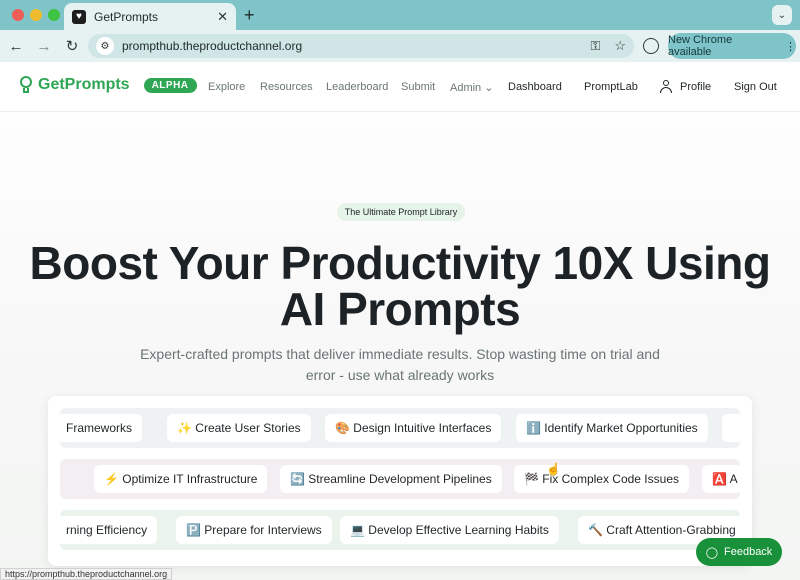 This screenshot has width=800, height=580. I want to click on tab-search-button: ⌄, so click(782, 15).